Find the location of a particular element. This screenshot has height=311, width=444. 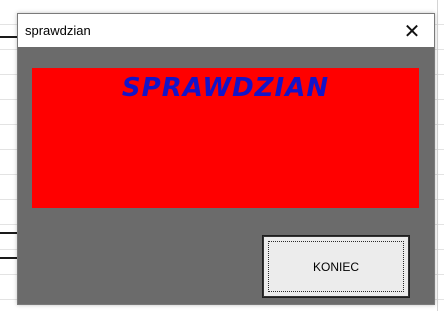

koniec-button-label: KONIEC is located at coordinates (335, 266).